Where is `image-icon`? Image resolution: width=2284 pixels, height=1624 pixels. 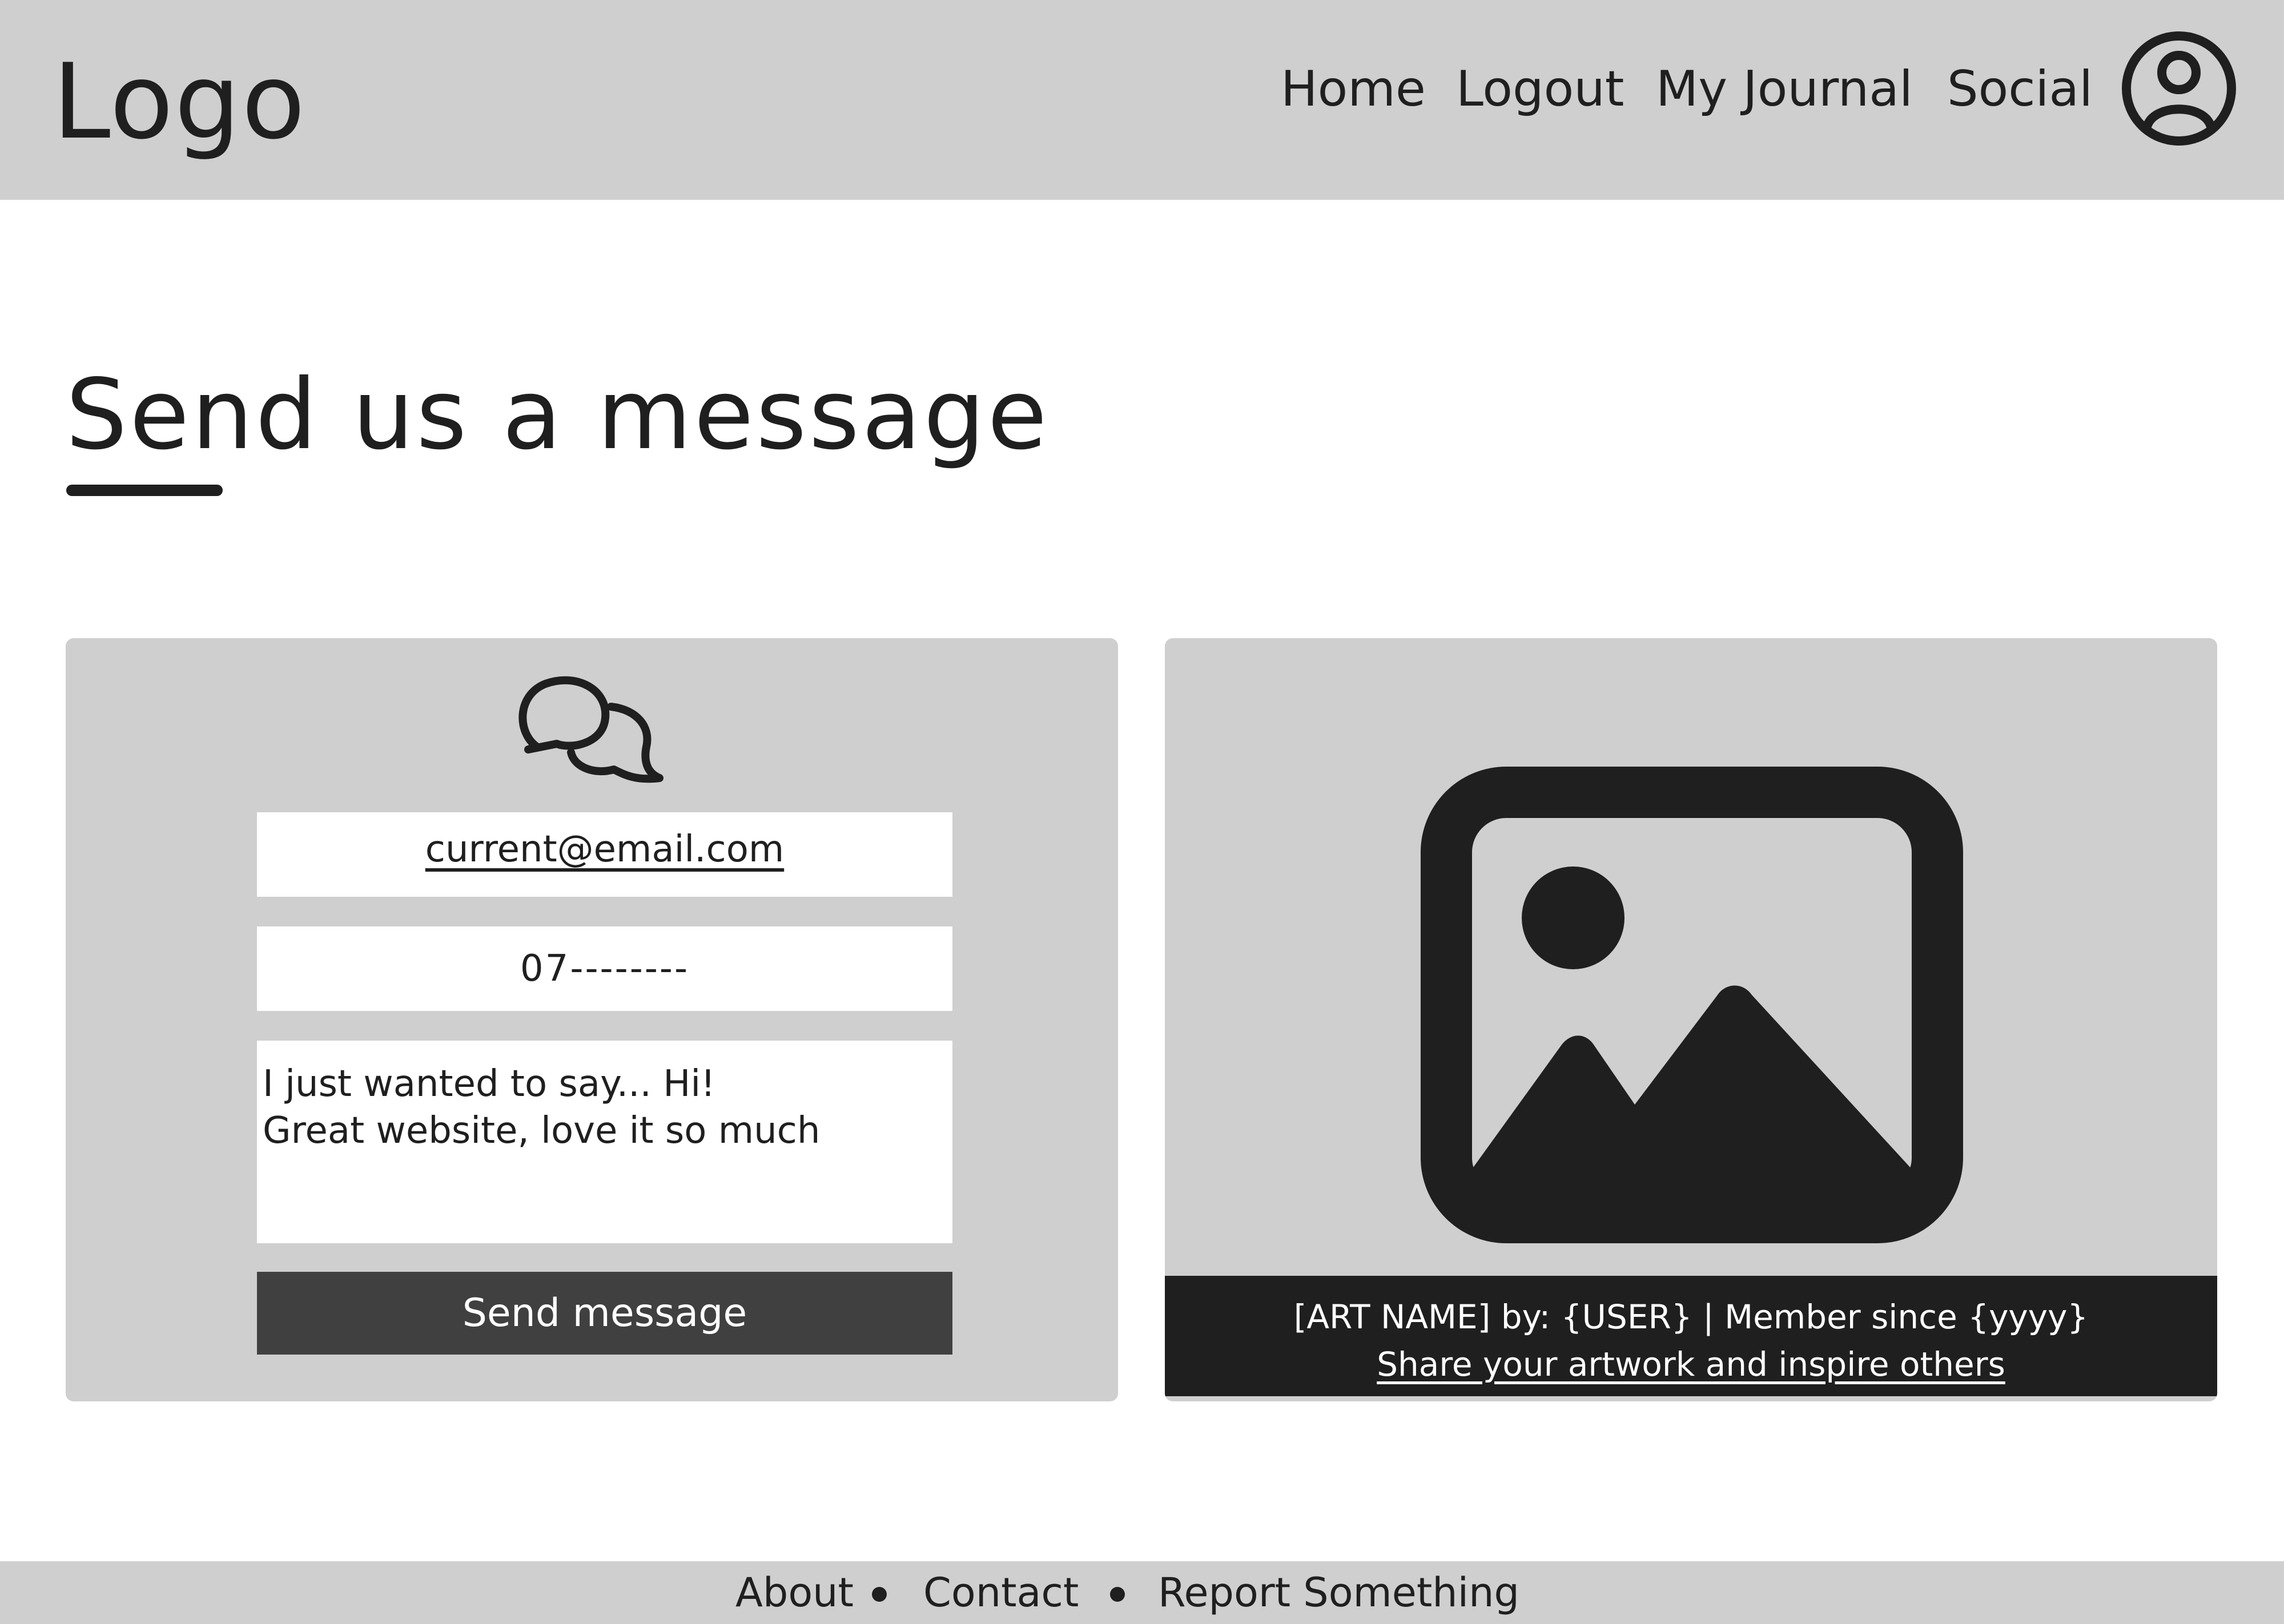
image-icon is located at coordinates (1692, 1005).